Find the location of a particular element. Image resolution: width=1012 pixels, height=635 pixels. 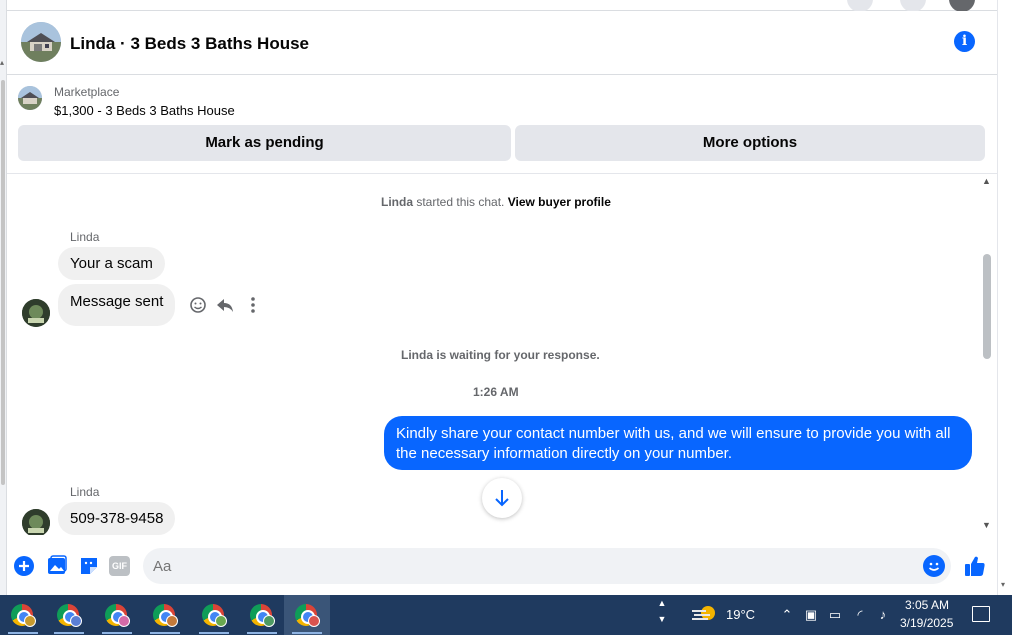

message-bubble: 509-378-9458 is located at coordinates (117, 518).